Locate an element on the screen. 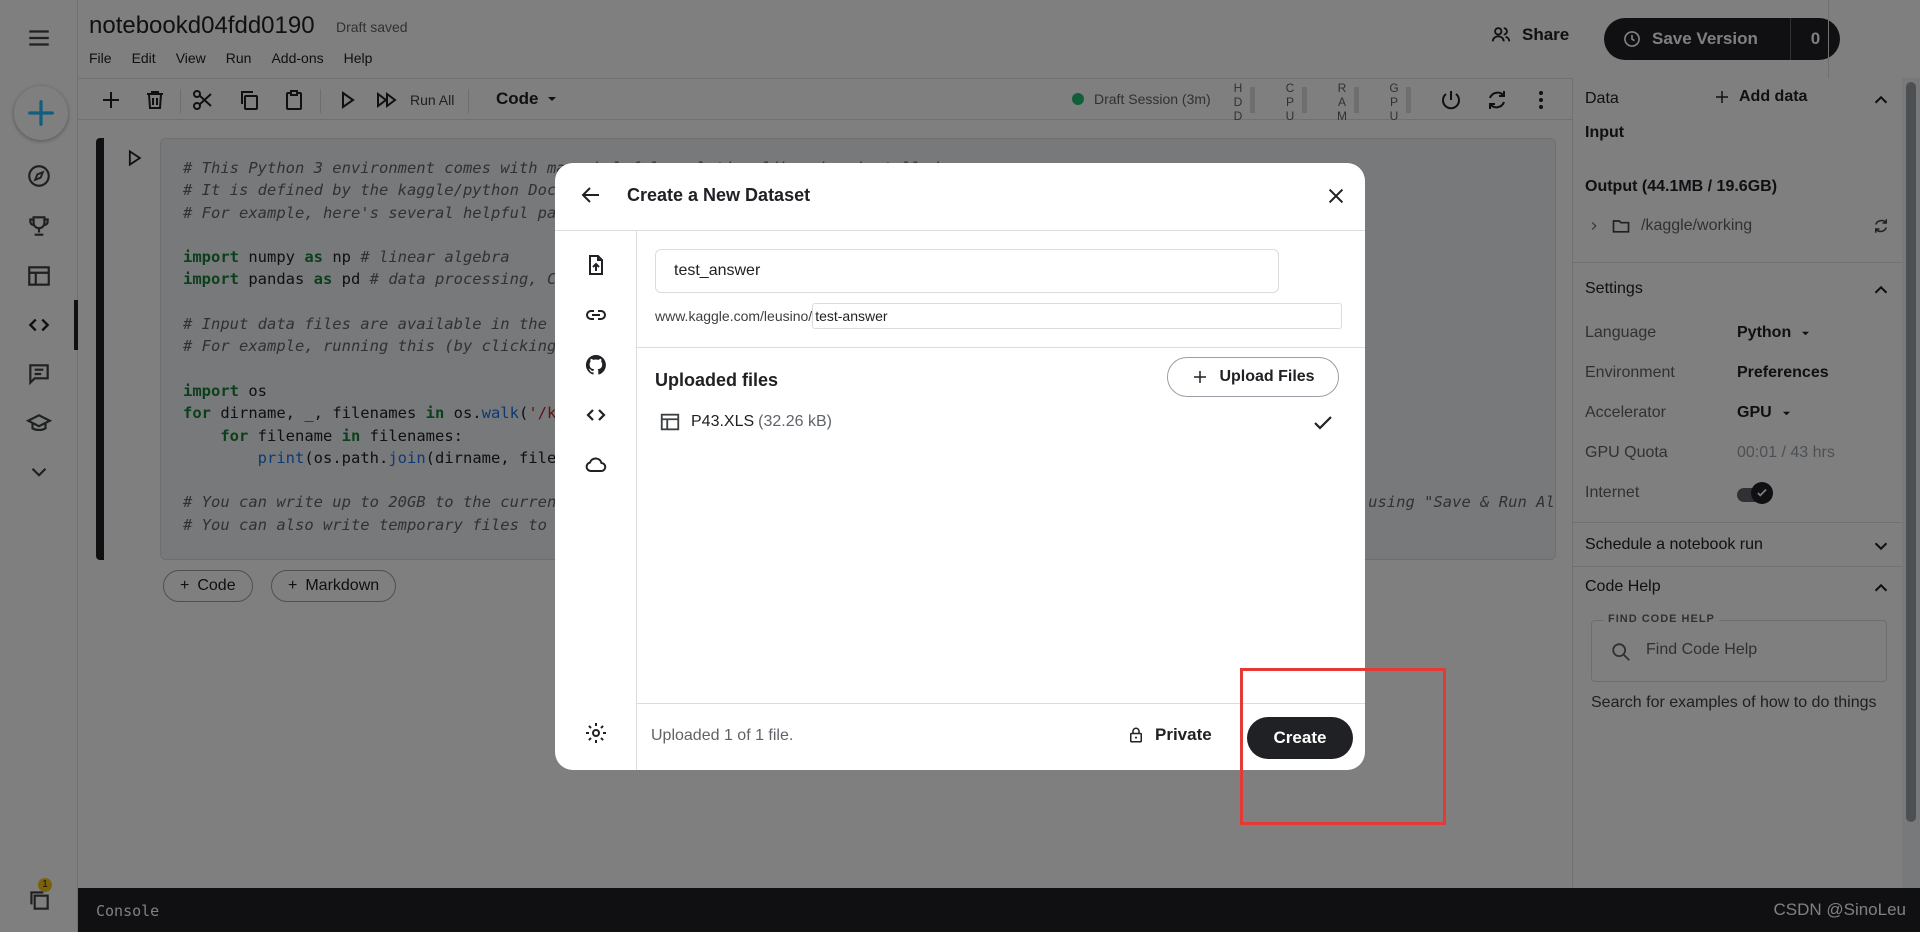  upload-files-label: Upload Files is located at coordinates (1267, 376).